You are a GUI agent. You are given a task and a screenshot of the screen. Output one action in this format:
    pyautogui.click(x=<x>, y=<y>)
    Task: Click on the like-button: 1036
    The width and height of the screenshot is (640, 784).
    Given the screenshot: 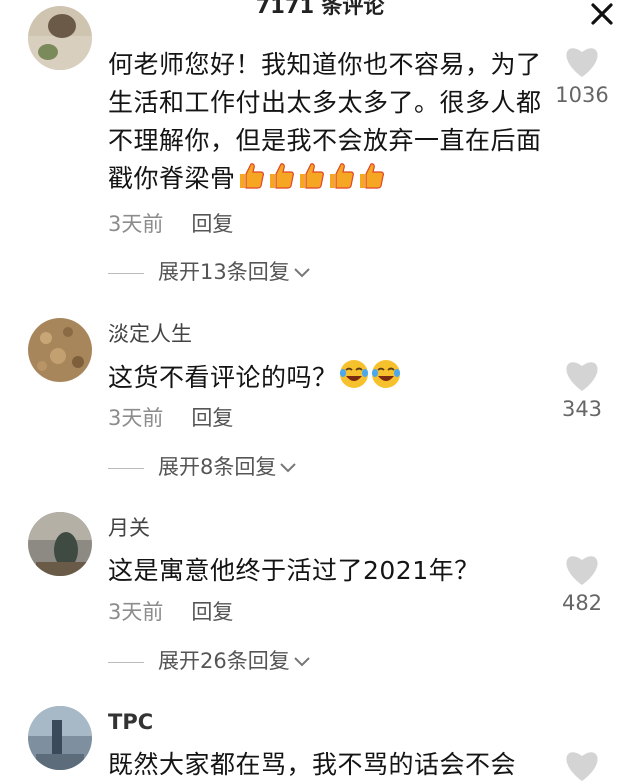 What is the action you would take?
    pyautogui.click(x=582, y=76)
    